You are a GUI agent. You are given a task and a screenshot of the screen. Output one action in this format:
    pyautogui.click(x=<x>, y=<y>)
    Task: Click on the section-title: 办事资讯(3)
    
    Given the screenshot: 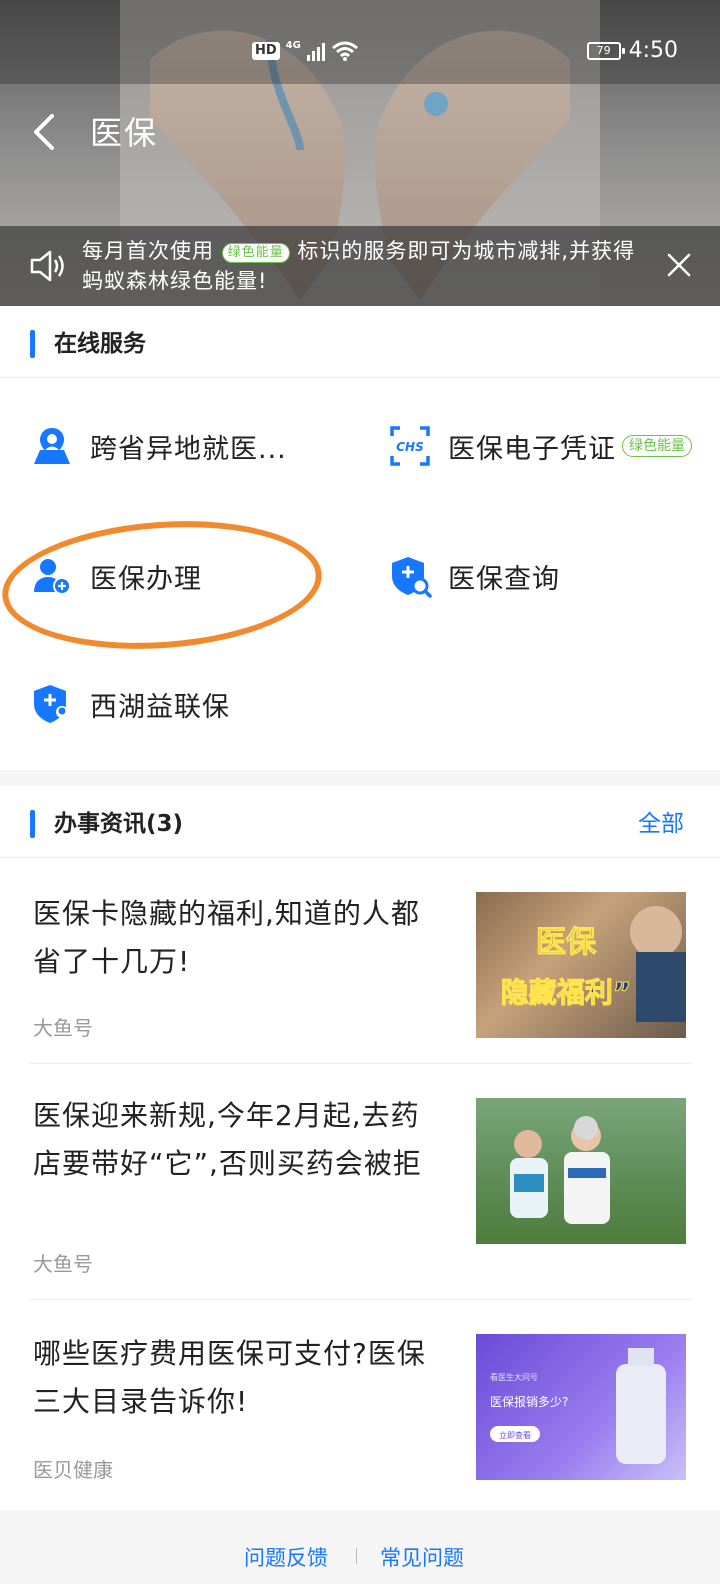 What is the action you would take?
    pyautogui.click(x=119, y=824)
    